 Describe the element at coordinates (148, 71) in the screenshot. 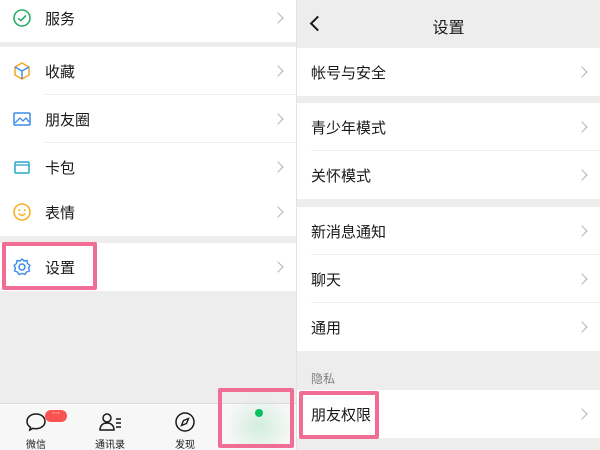

I see `menu-item-favorites: 收藏` at that location.